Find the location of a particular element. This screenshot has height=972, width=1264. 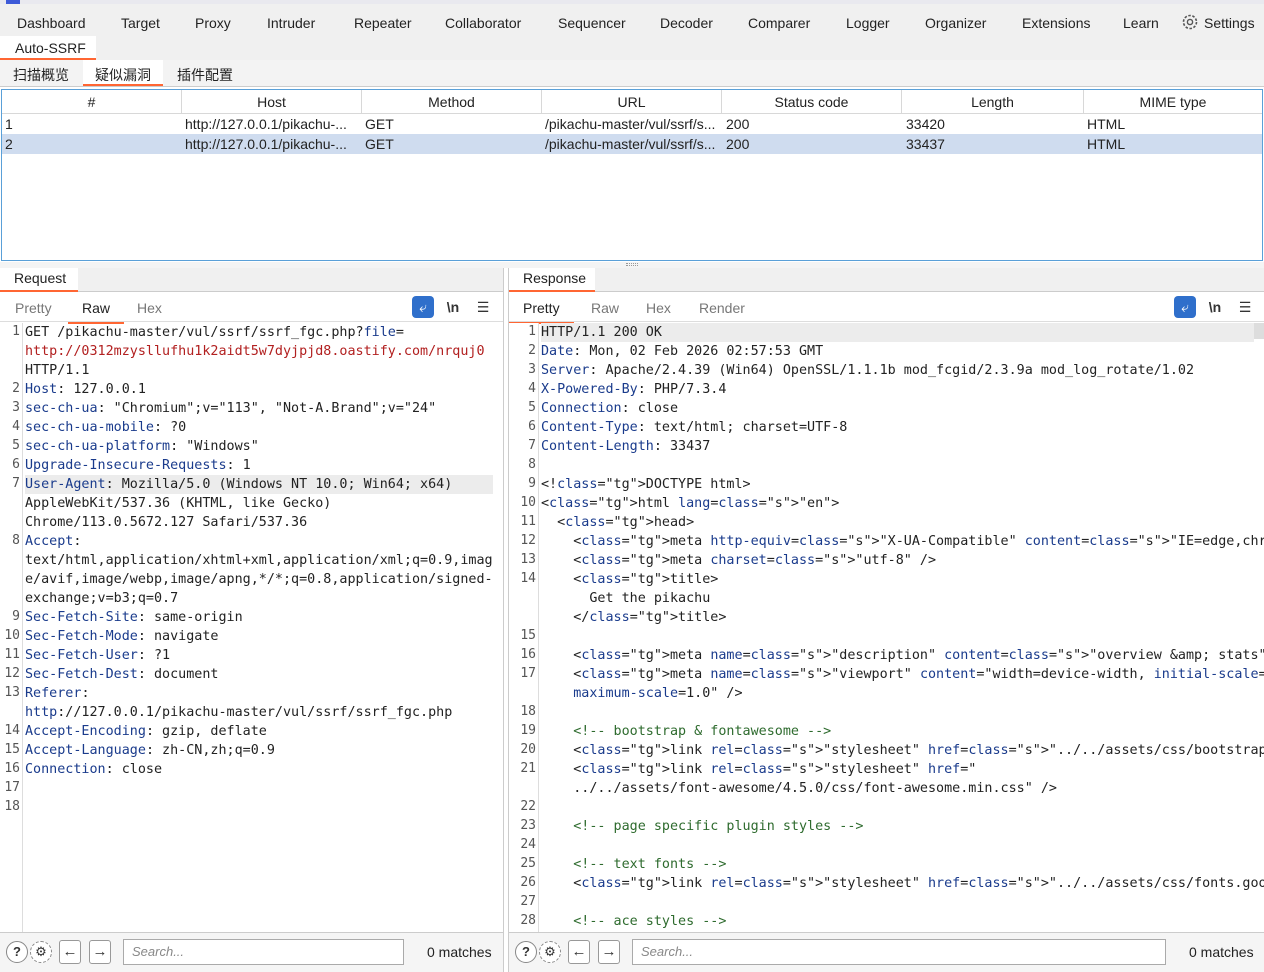

tab-response: Response is located at coordinates (552, 280).